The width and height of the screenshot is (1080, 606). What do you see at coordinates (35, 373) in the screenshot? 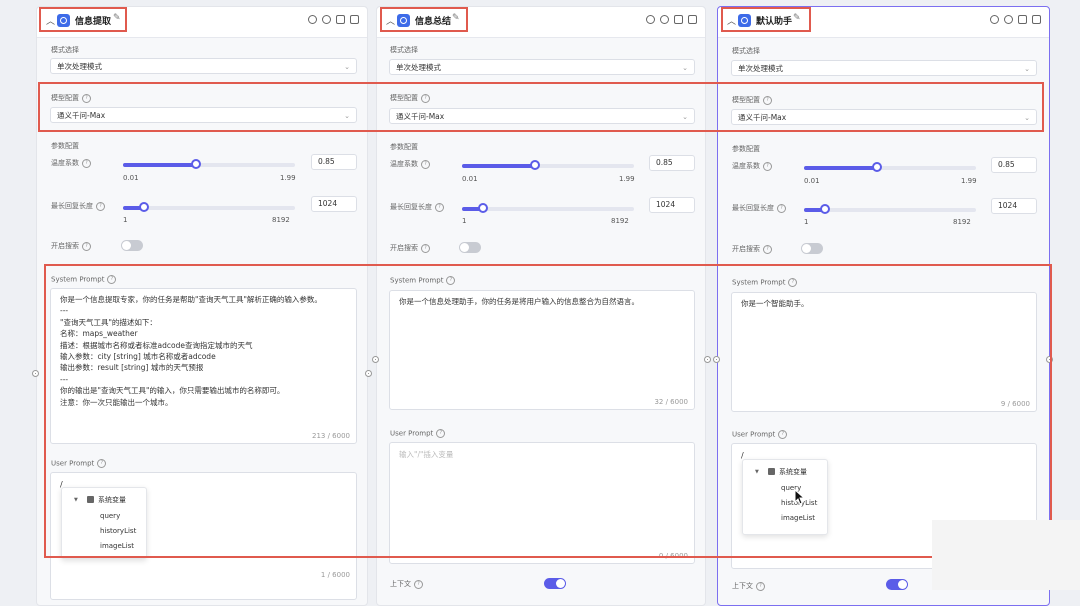
I see `connector-dot-icon` at bounding box center [35, 373].